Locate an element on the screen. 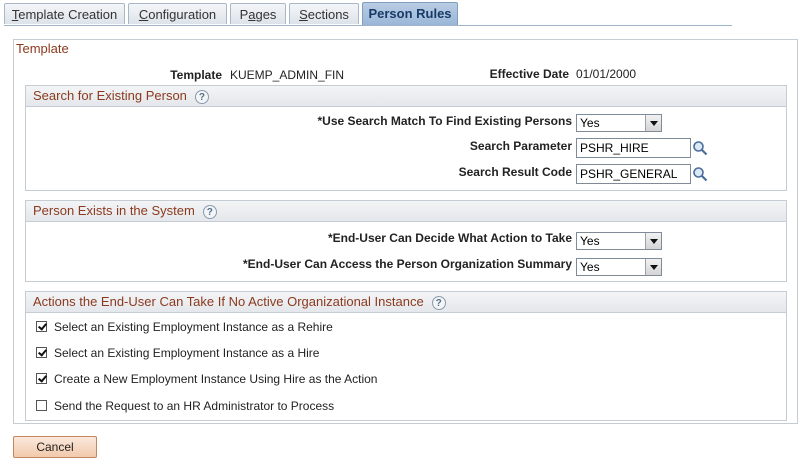 The image size is (808, 465). search-parameter-lookup-icon is located at coordinates (700, 148).